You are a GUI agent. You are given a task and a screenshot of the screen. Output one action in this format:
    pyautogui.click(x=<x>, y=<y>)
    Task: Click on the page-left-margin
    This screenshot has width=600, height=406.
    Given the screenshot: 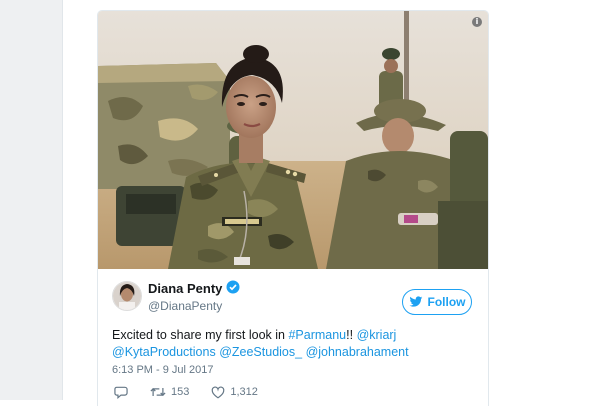 What is the action you would take?
    pyautogui.click(x=31, y=200)
    